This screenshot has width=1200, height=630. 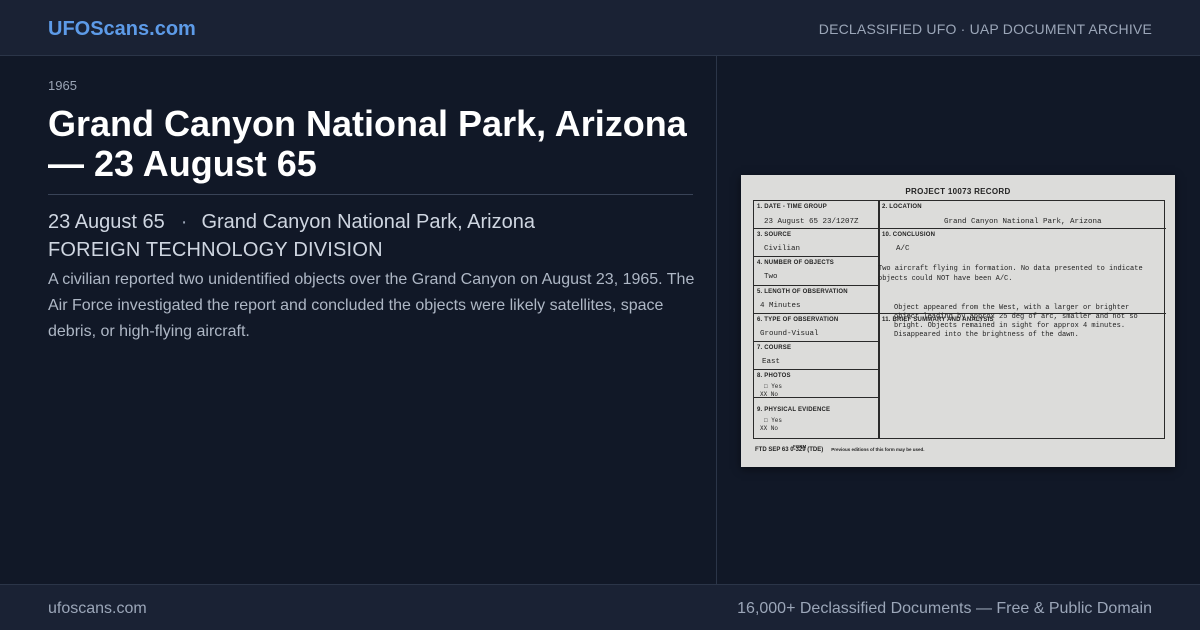 What do you see at coordinates (773, 420) in the screenshot?
I see `evidence-yes-option: □ Yes` at bounding box center [773, 420].